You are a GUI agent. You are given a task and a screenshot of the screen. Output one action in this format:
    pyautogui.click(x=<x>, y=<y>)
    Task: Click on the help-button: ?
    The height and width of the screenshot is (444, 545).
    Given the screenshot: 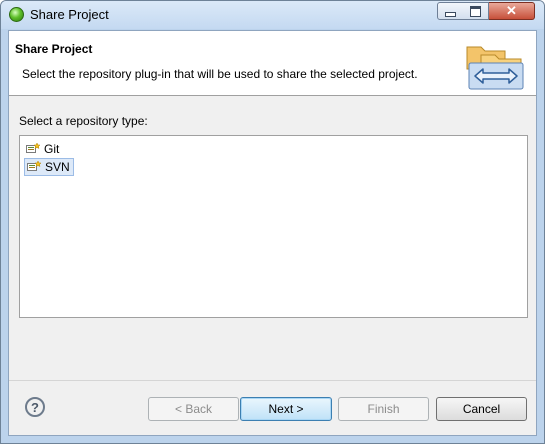 What is the action you would take?
    pyautogui.click(x=35, y=407)
    